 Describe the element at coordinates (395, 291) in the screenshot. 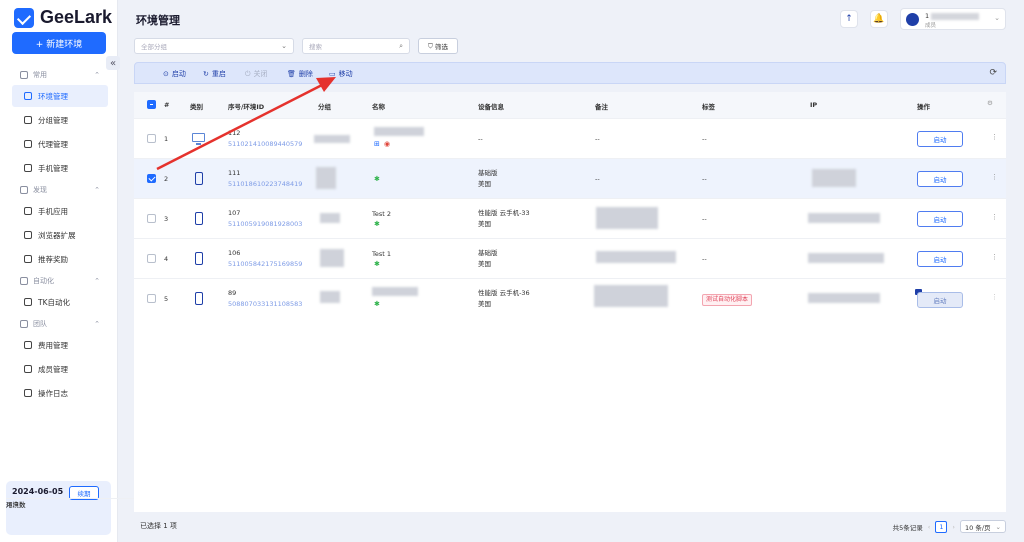

I see `name-redacted` at that location.